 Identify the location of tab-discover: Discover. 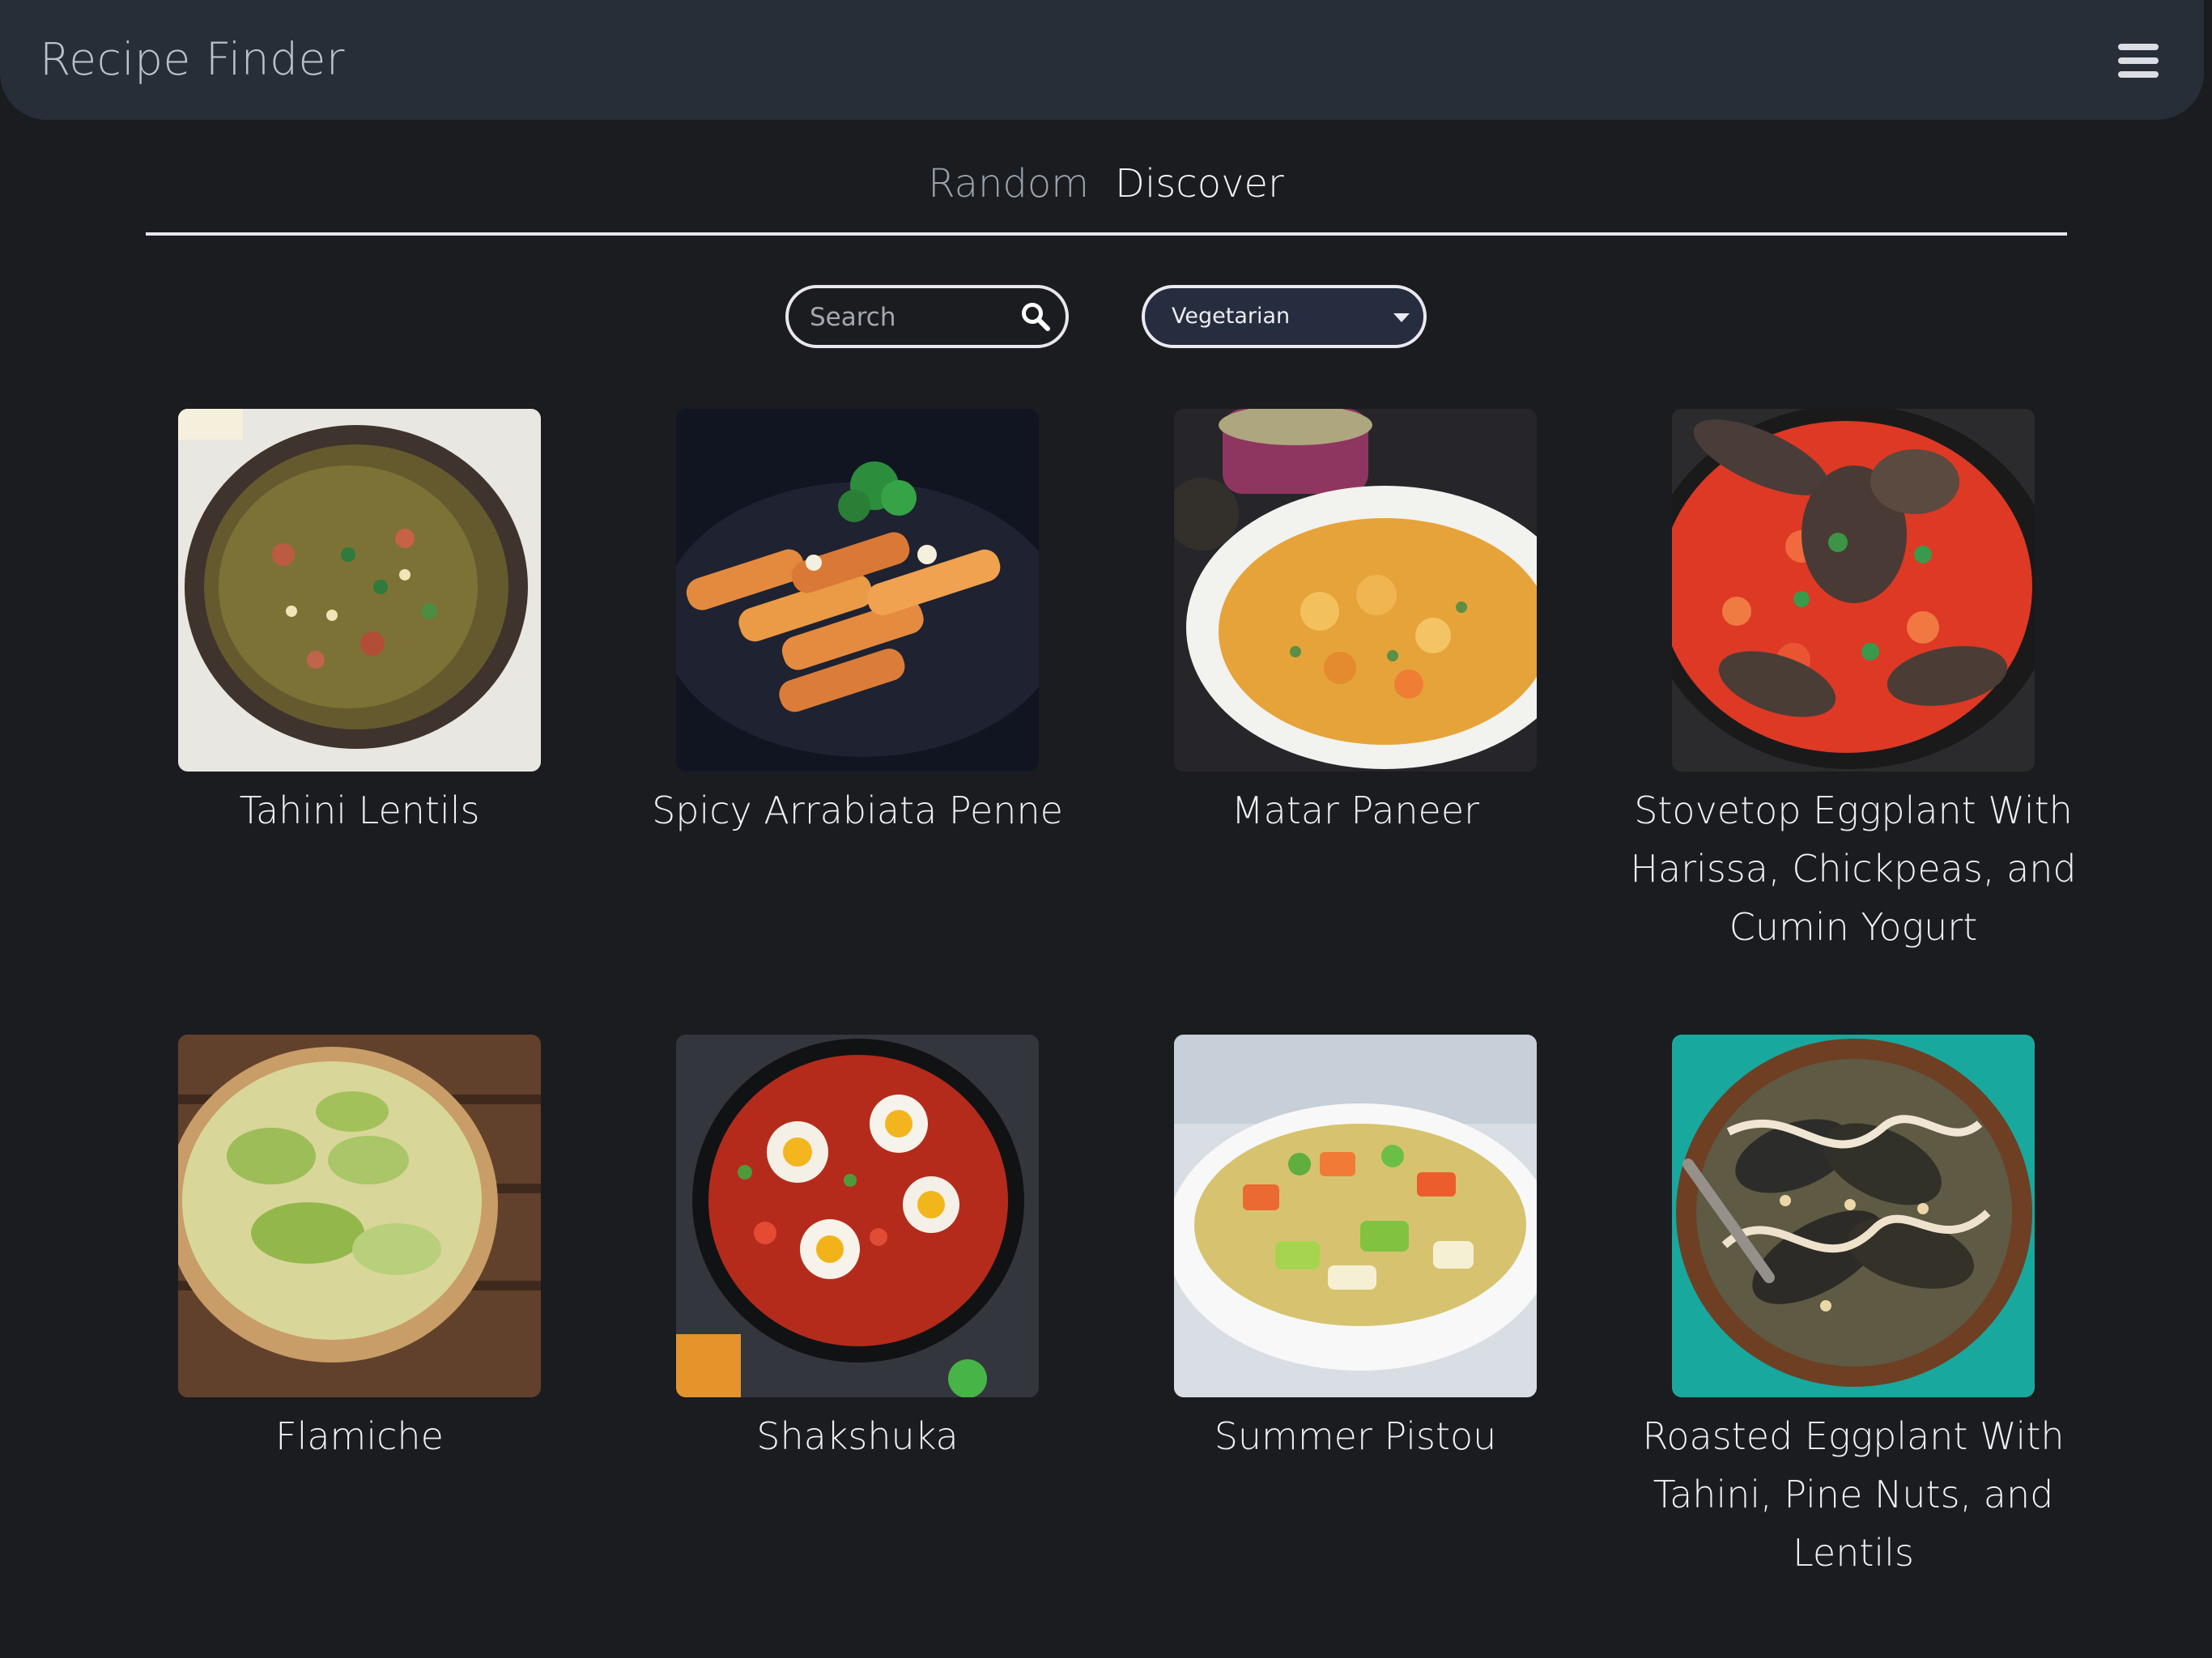
(1199, 183).